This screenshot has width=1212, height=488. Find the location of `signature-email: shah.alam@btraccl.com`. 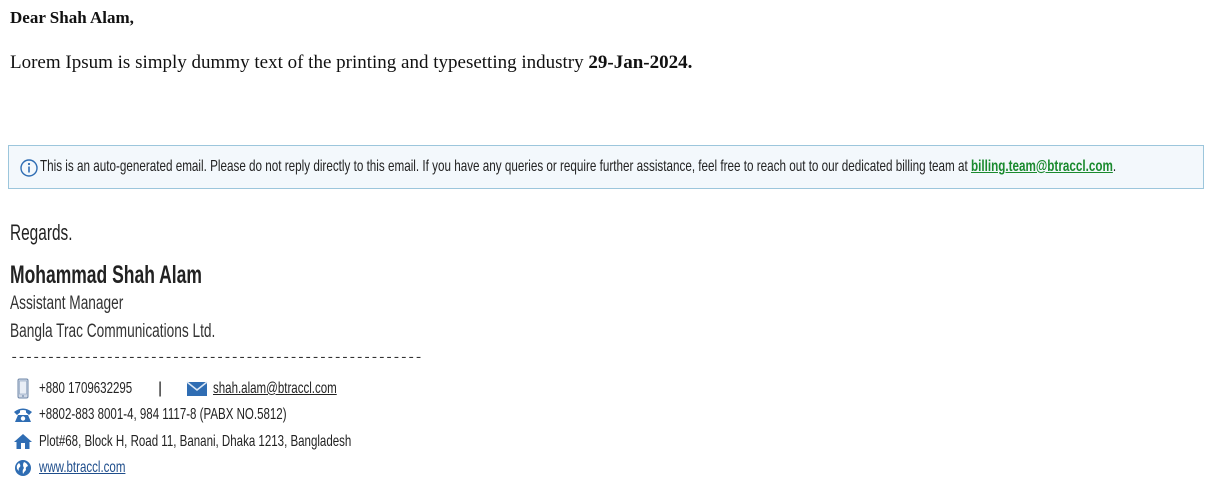

signature-email: shah.alam@btraccl.com is located at coordinates (275, 389).